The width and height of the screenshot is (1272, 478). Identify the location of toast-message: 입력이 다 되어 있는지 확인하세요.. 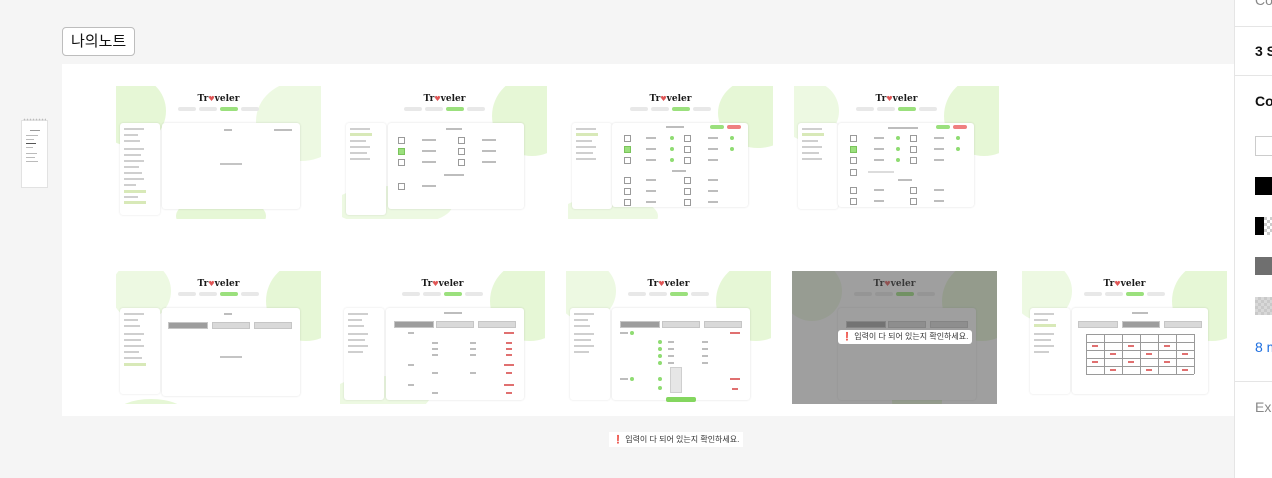
(682, 439).